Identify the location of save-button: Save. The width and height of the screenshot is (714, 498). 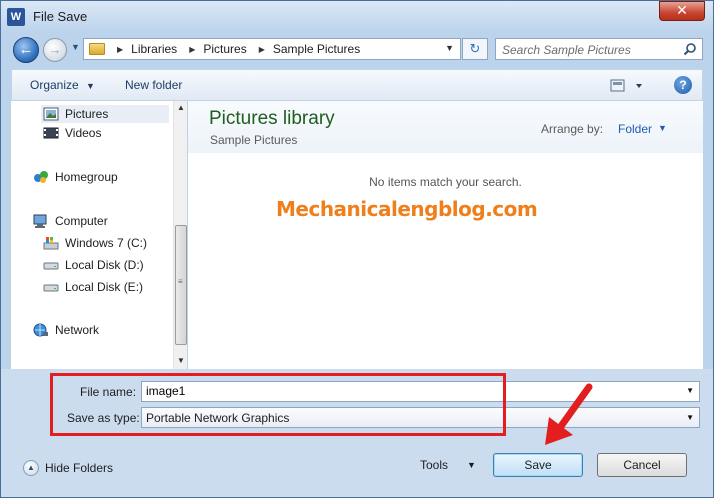
(538, 465).